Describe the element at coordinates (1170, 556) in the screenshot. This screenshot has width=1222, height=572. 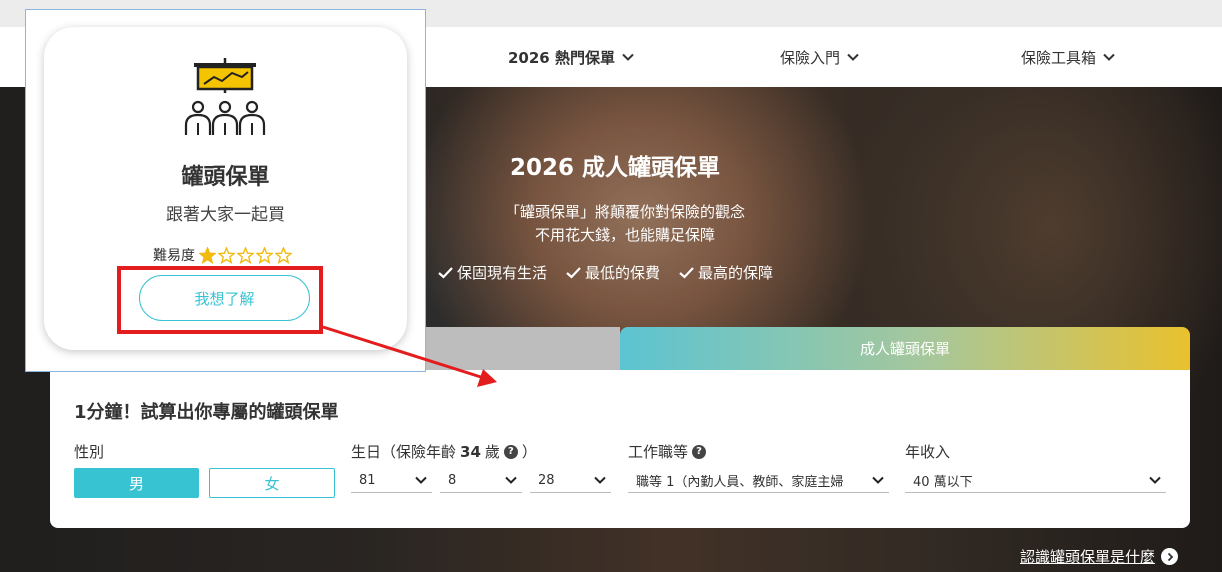
I see `chevron-right-circle-icon` at that location.